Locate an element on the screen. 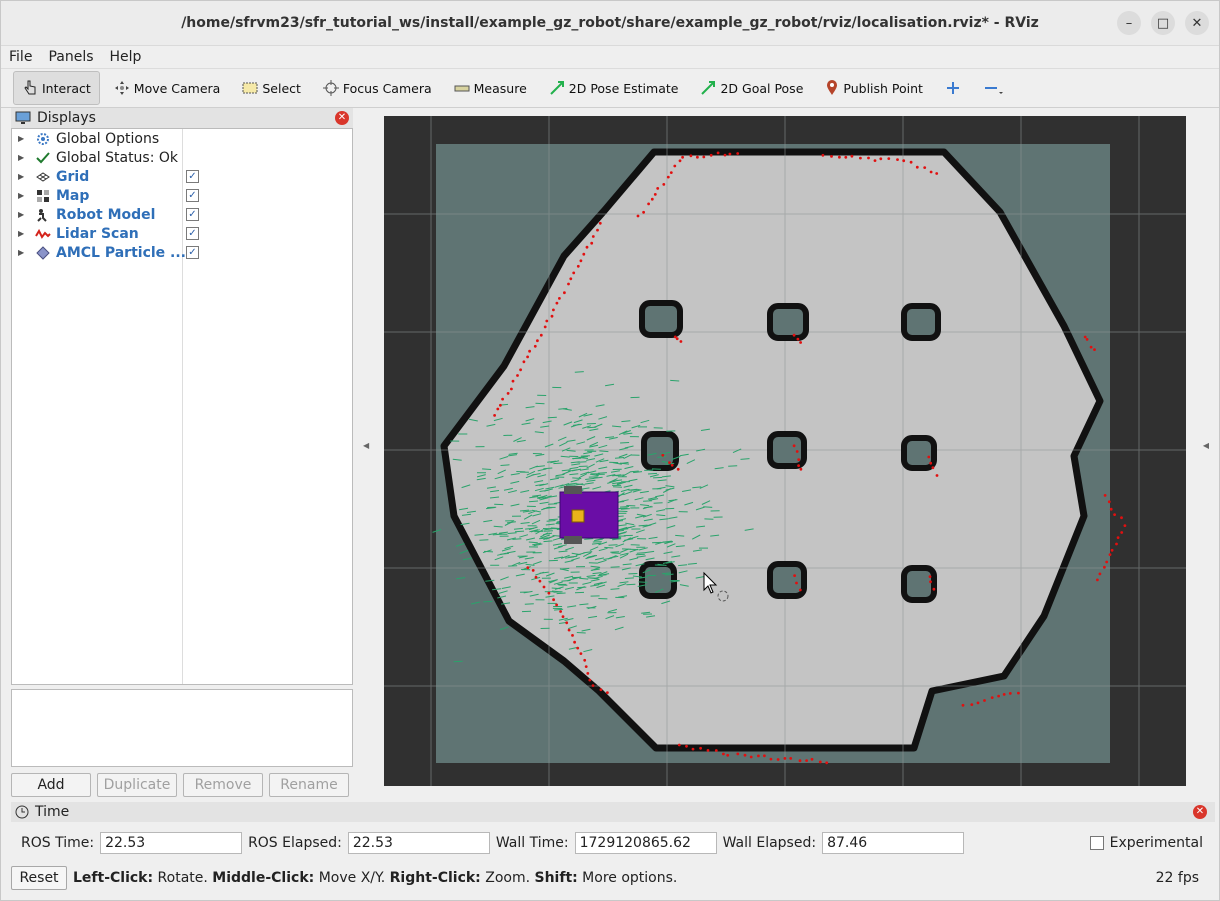  displays-header: Displays ✕ is located at coordinates (182, 118).